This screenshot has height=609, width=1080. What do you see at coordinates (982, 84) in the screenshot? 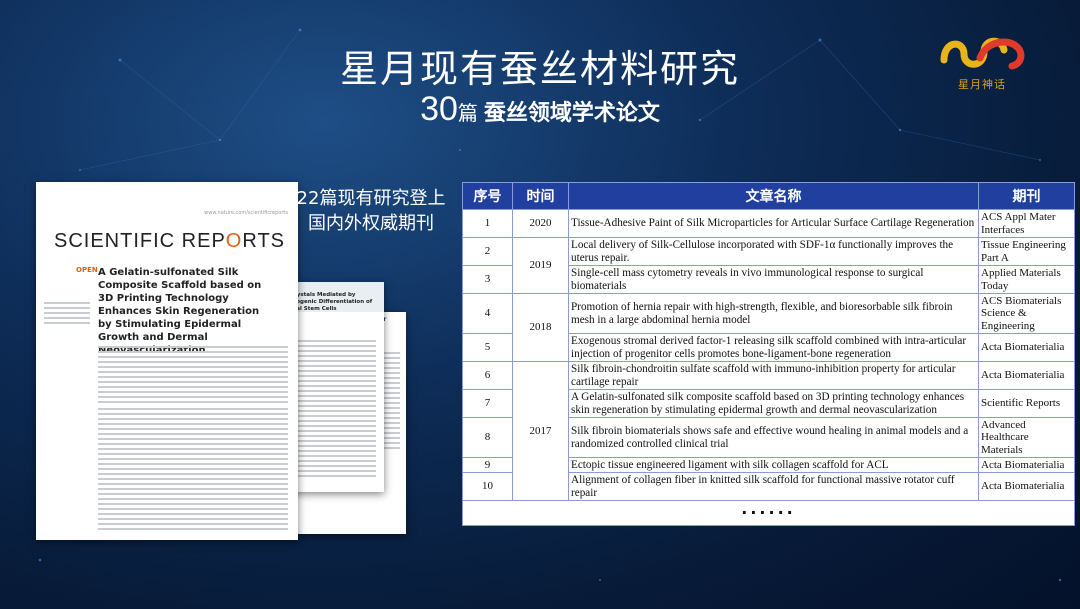
I see `logo-text: 星月神话` at bounding box center [982, 84].